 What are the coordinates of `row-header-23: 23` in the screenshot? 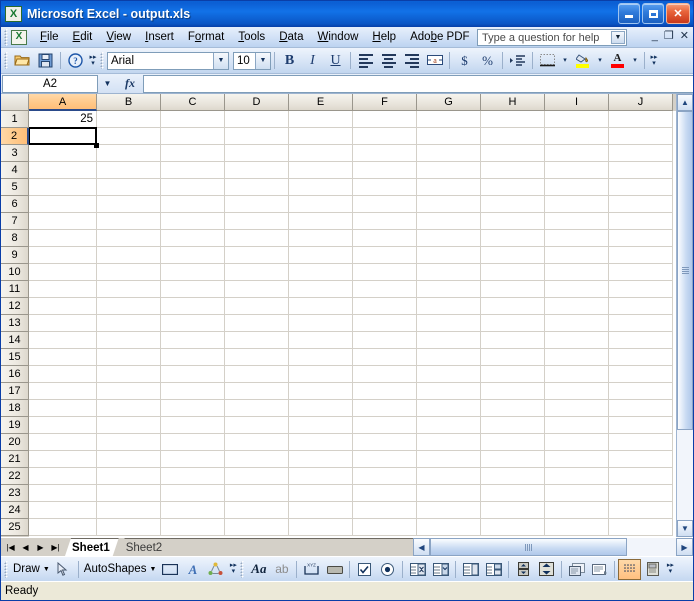 It's located at (15, 493).